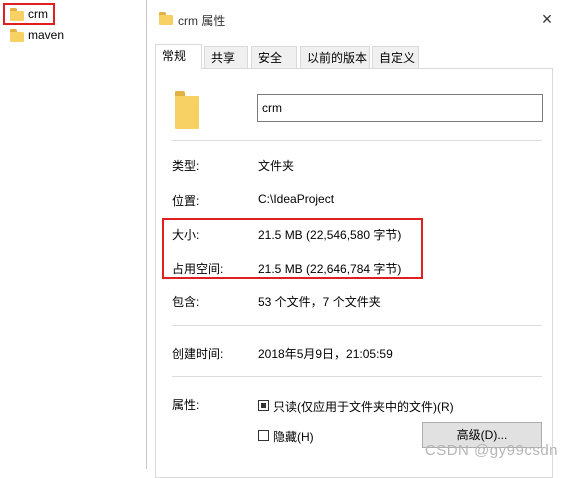 The width and height of the screenshot is (566, 478). What do you see at coordinates (276, 166) in the screenshot?
I see `type-value: 文件夹` at bounding box center [276, 166].